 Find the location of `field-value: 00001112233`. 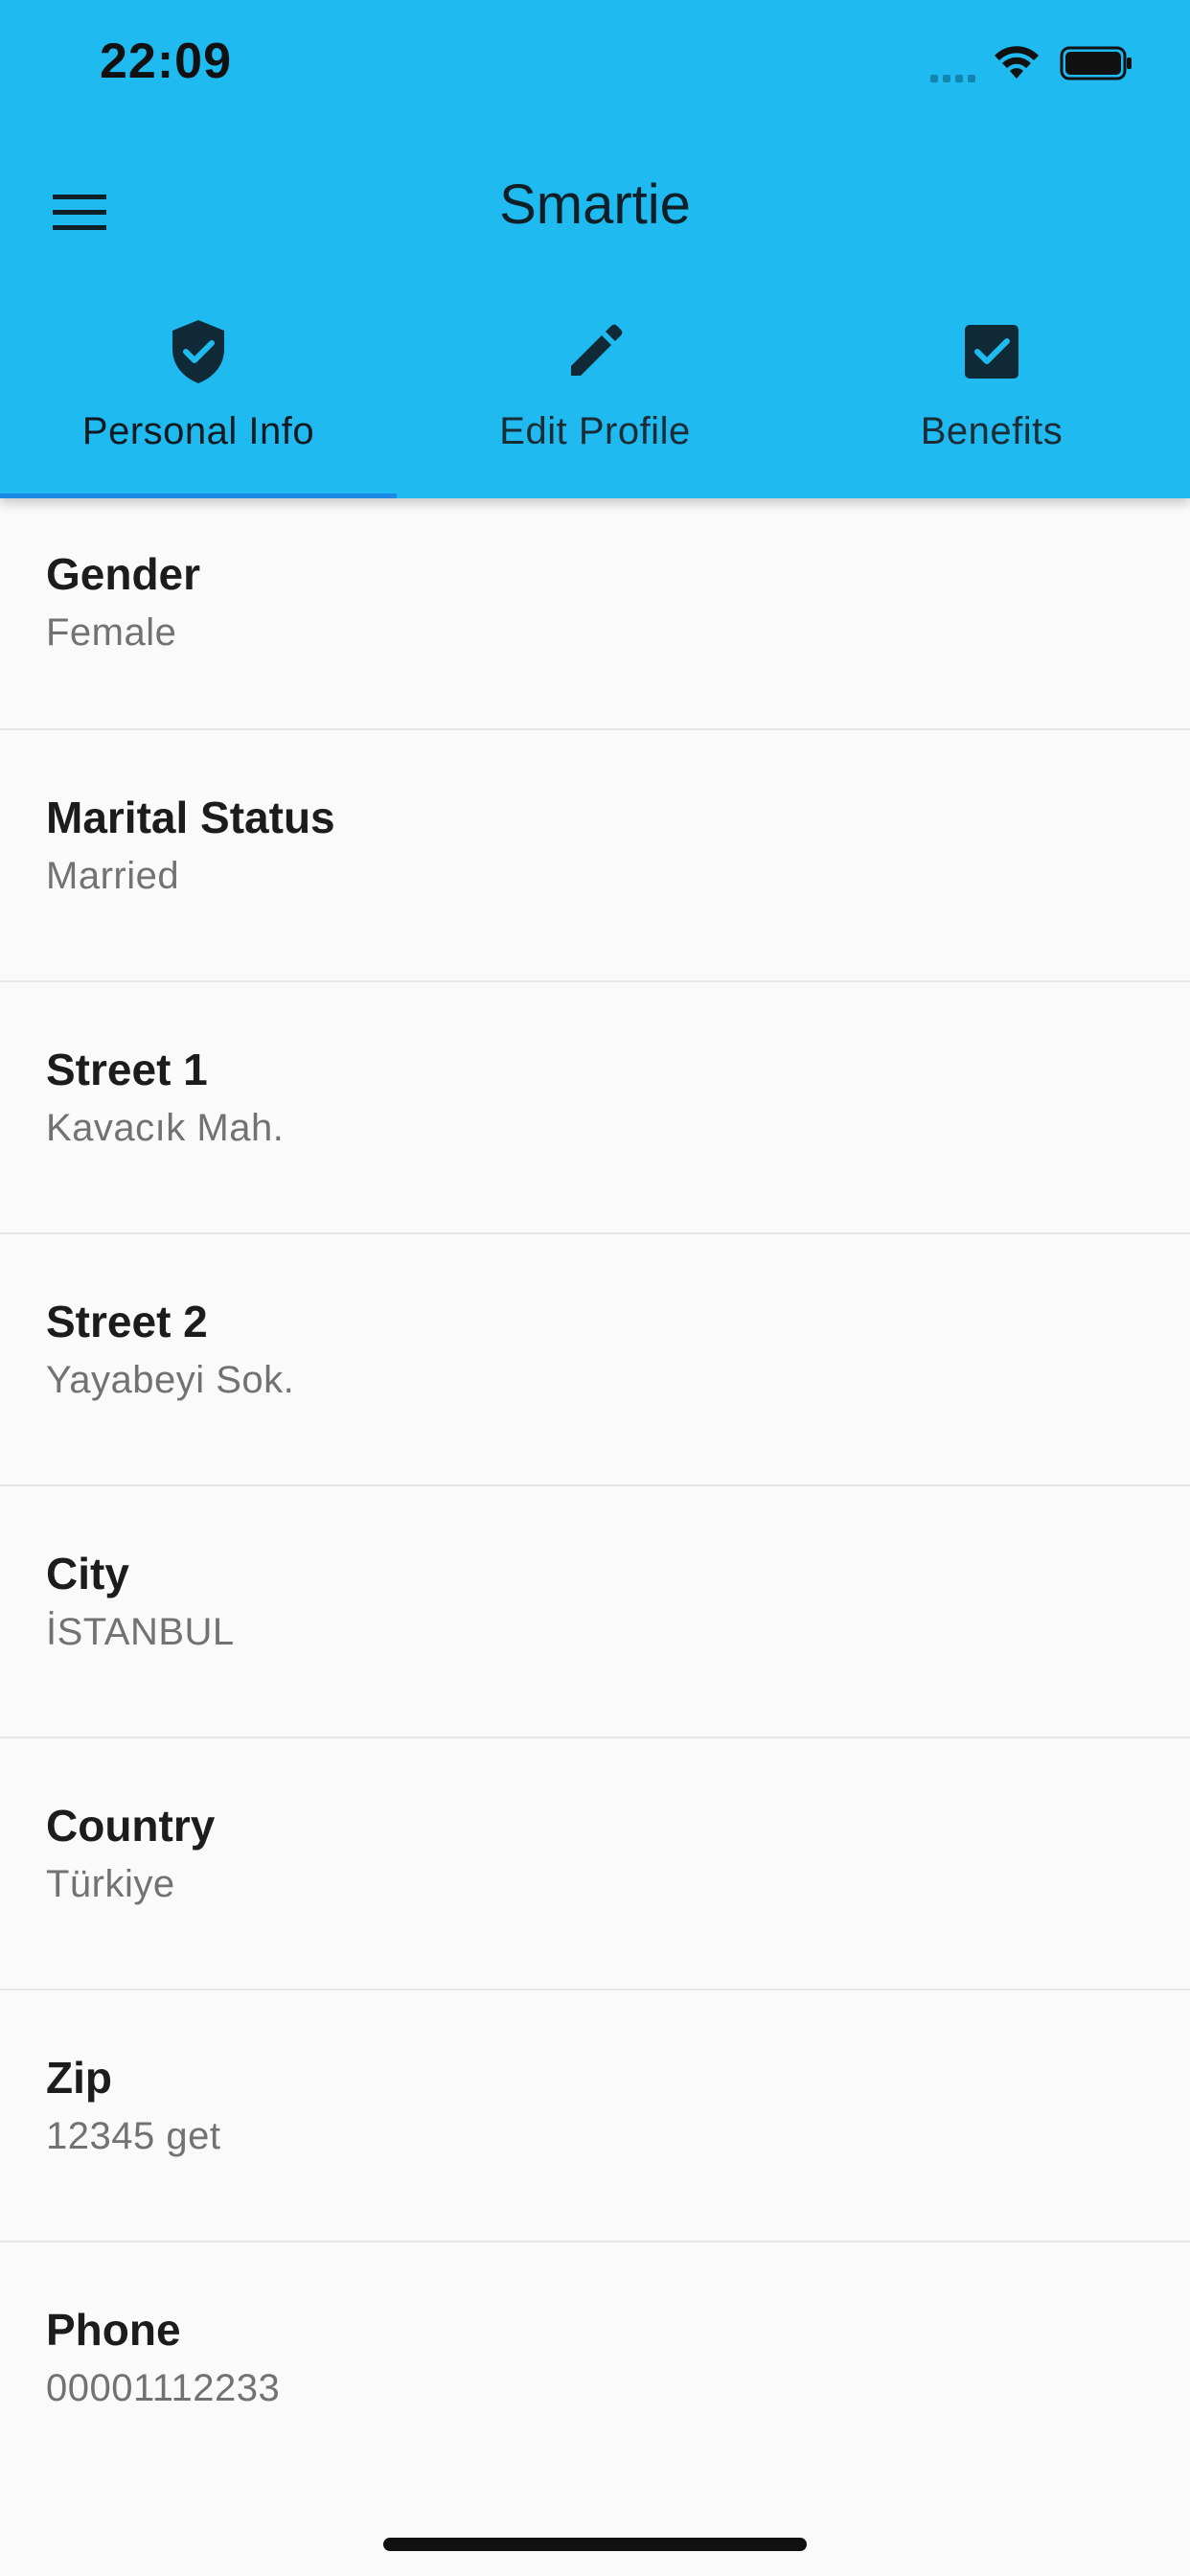

field-value: 00001112233 is located at coordinates (163, 2388).